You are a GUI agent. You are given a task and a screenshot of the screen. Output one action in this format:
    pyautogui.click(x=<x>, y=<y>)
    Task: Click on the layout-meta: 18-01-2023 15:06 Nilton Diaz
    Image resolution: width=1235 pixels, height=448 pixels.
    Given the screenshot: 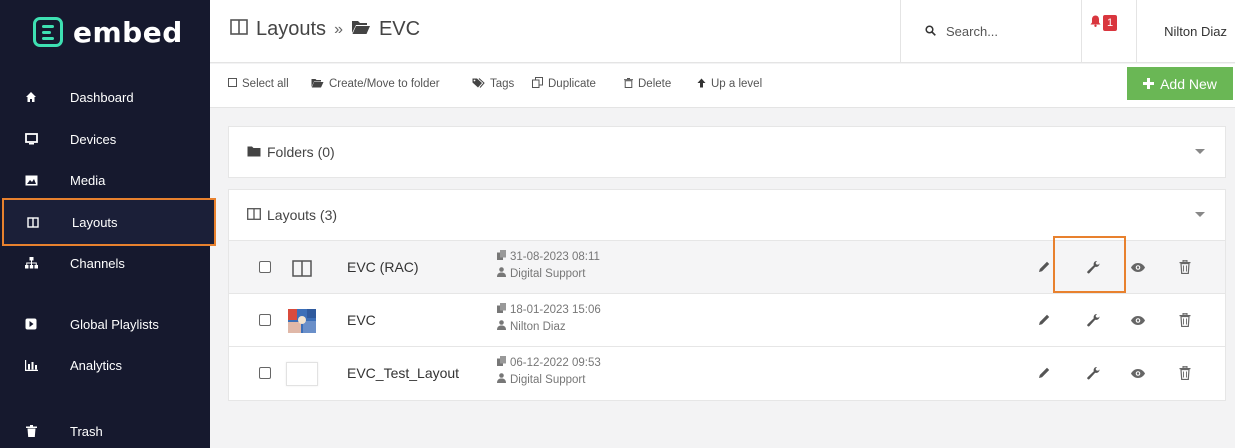 What is the action you would take?
    pyautogui.click(x=549, y=319)
    